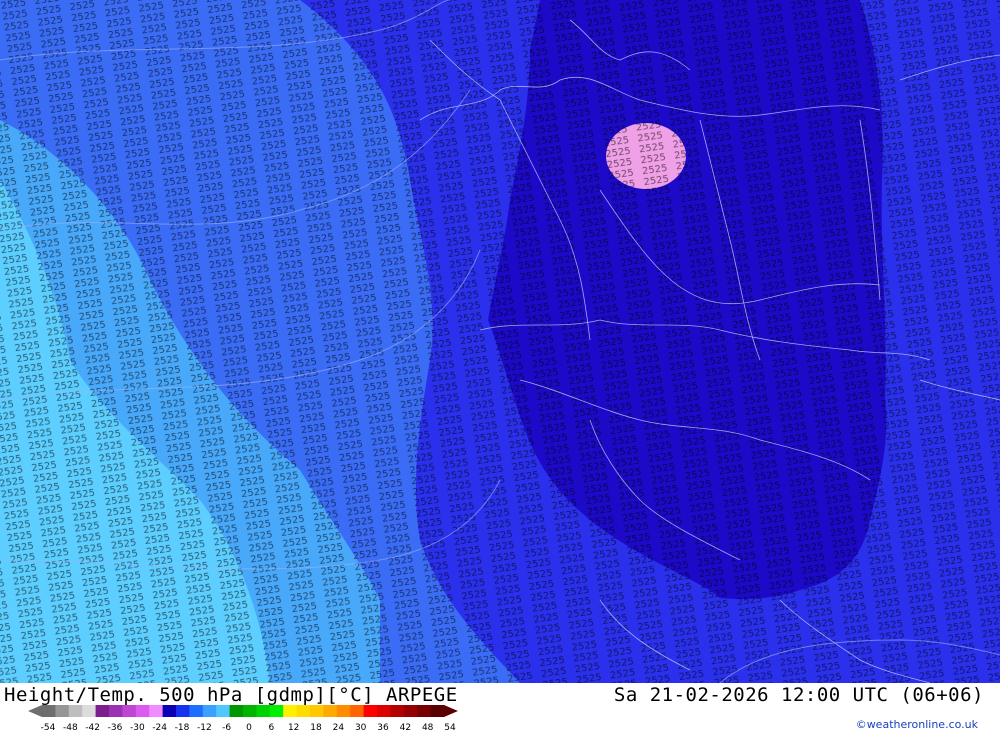  I want to click on color-scale-tick-label: -24, so click(159, 728).